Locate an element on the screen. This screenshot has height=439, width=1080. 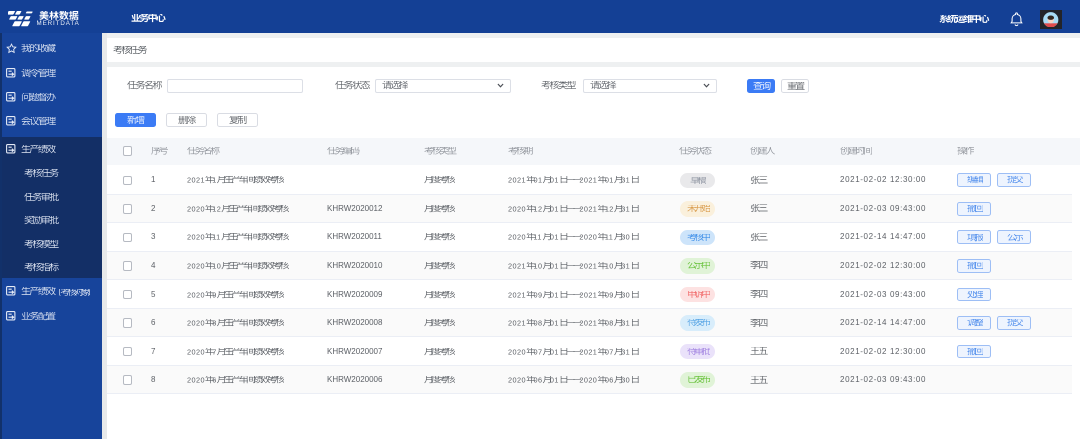
svg-text: 1 is located at coordinates (214, 180).